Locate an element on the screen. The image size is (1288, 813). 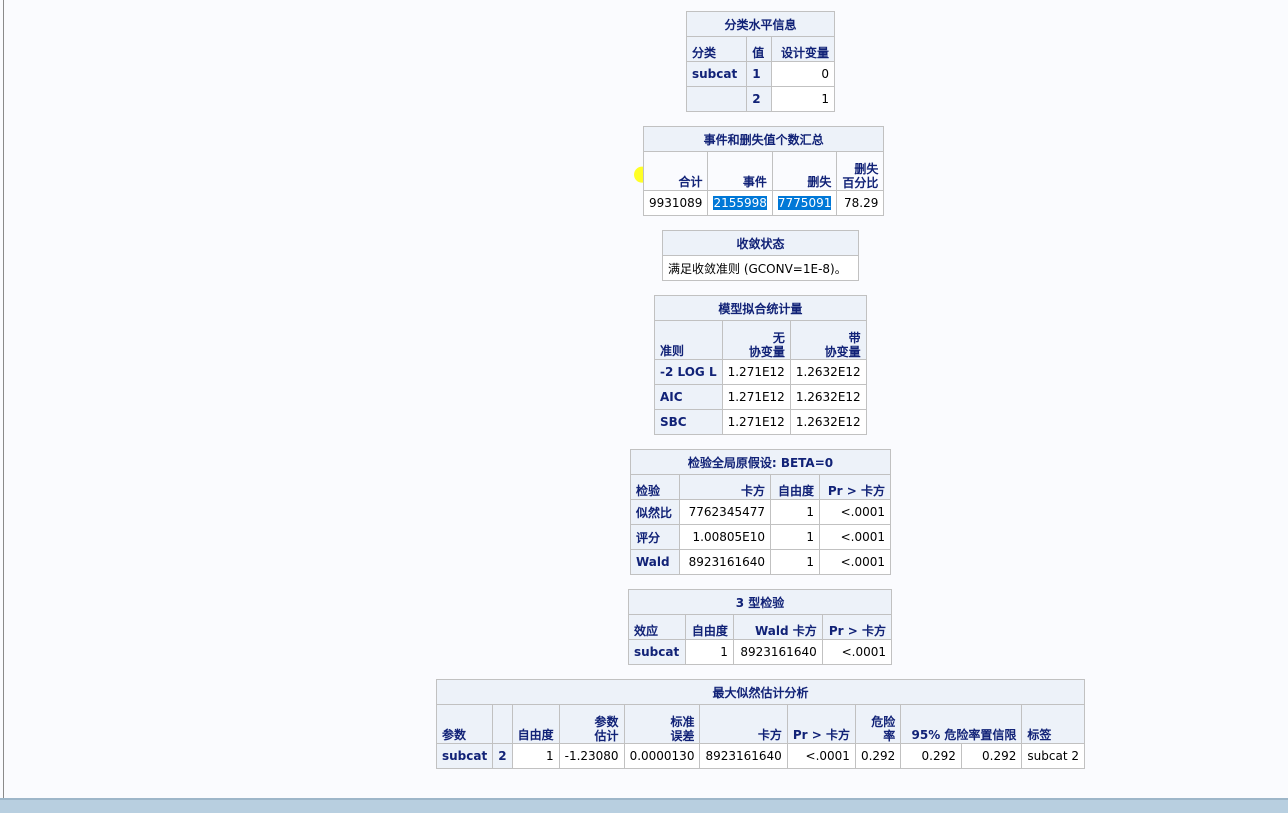
col-header-without-covariates: 无 协变量 is located at coordinates (756, 340).